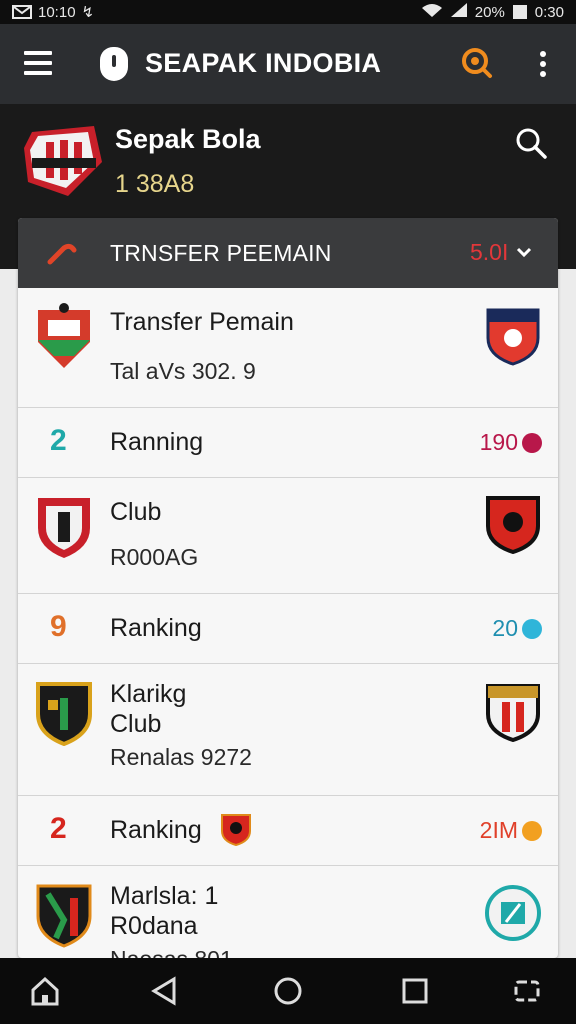 The width and height of the screenshot is (576, 1024). Describe the element at coordinates (489, 12) in the screenshot. I see `battery-percent: 20%` at that location.